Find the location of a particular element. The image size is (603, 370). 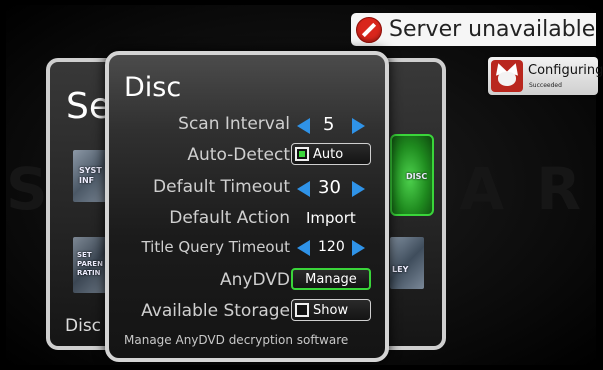

default-action-label: Default Action is located at coordinates (229, 218).